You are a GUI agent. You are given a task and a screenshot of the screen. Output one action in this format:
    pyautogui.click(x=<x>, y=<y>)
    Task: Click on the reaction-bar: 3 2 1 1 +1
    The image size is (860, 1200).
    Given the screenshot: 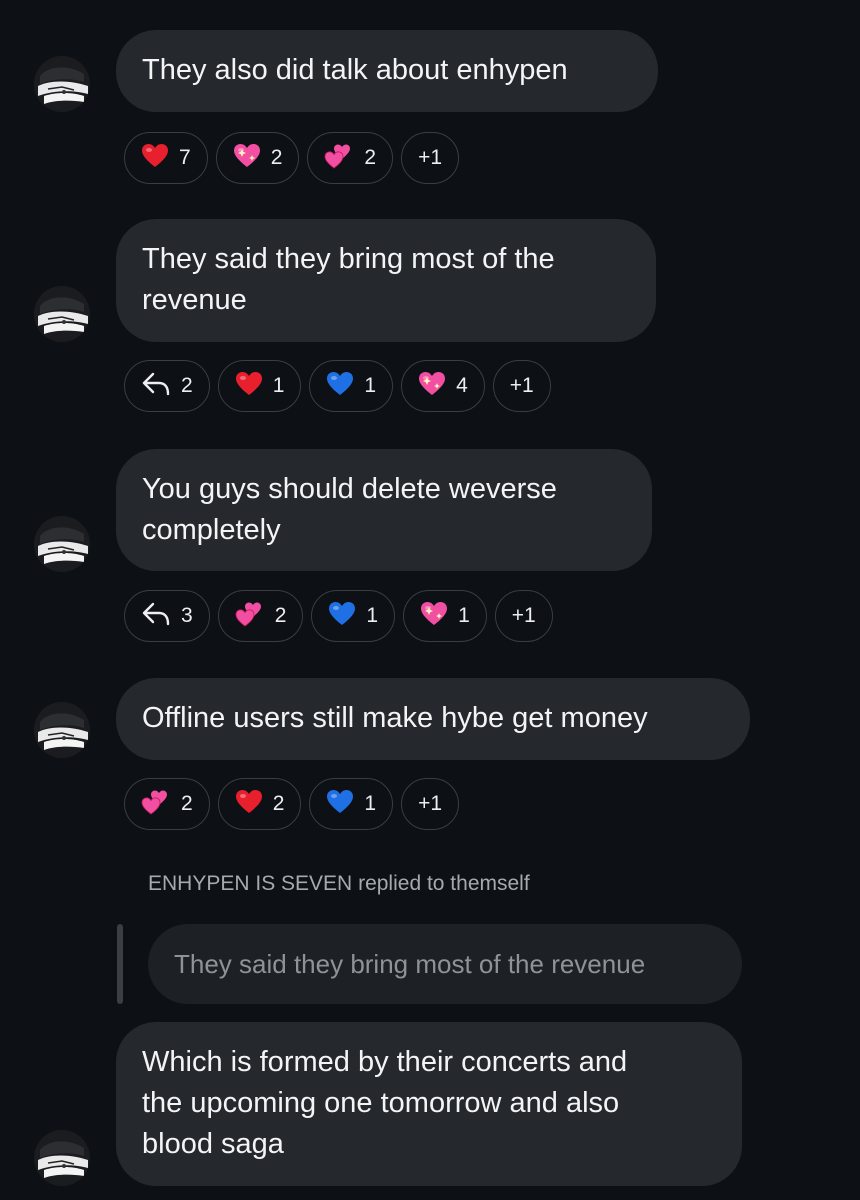 What is the action you would take?
    pyautogui.click(x=338, y=616)
    